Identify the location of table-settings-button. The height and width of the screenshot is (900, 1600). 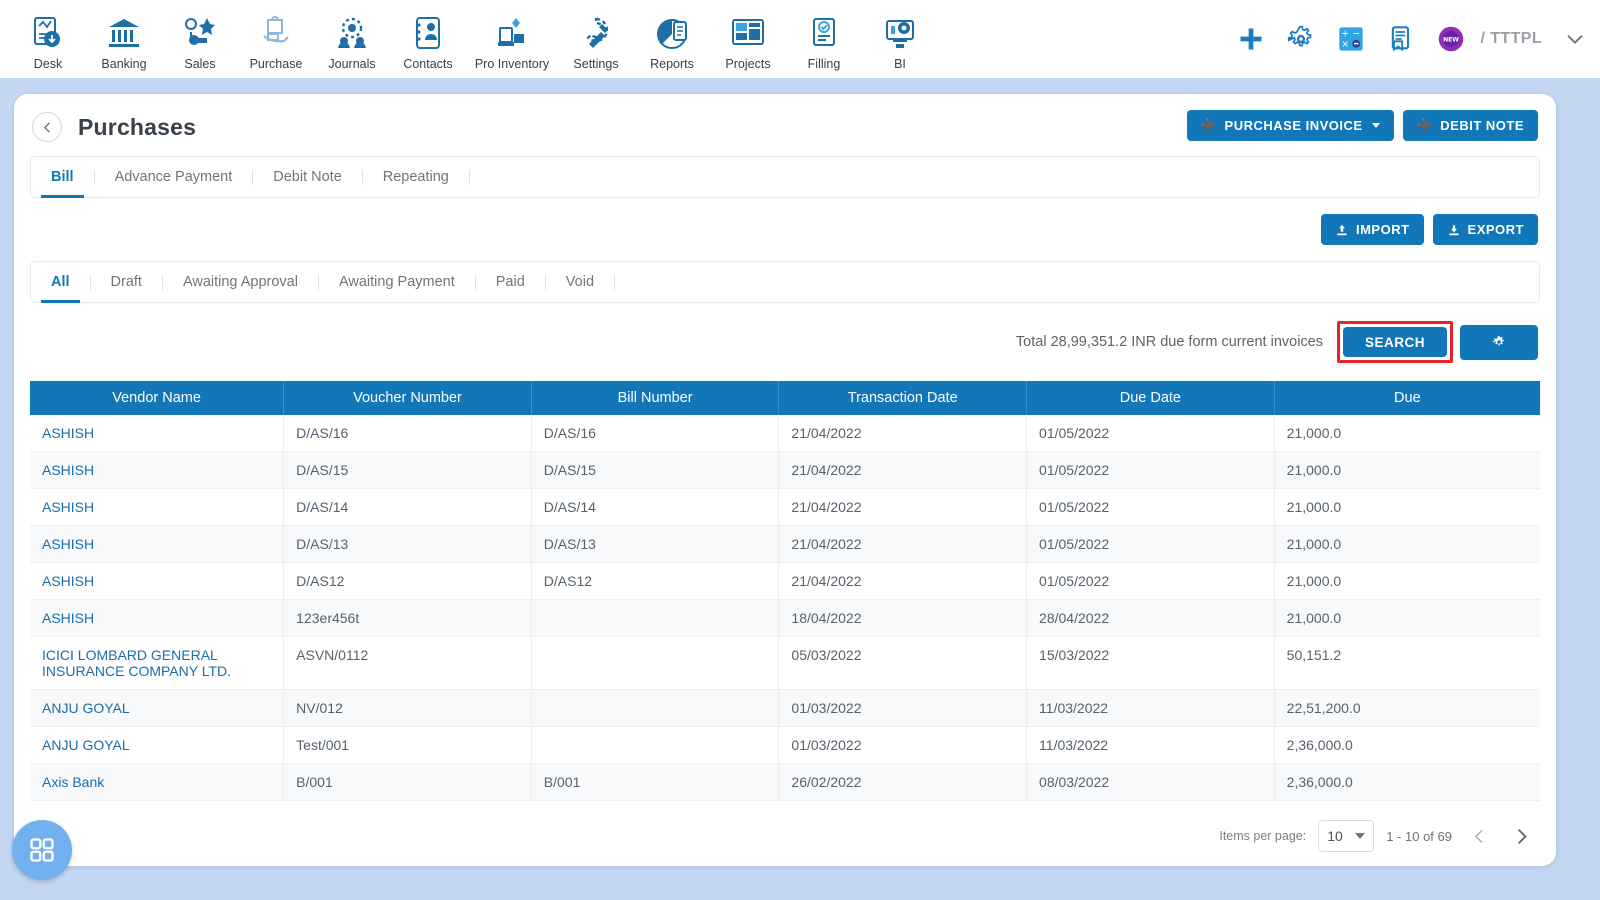
(1499, 342).